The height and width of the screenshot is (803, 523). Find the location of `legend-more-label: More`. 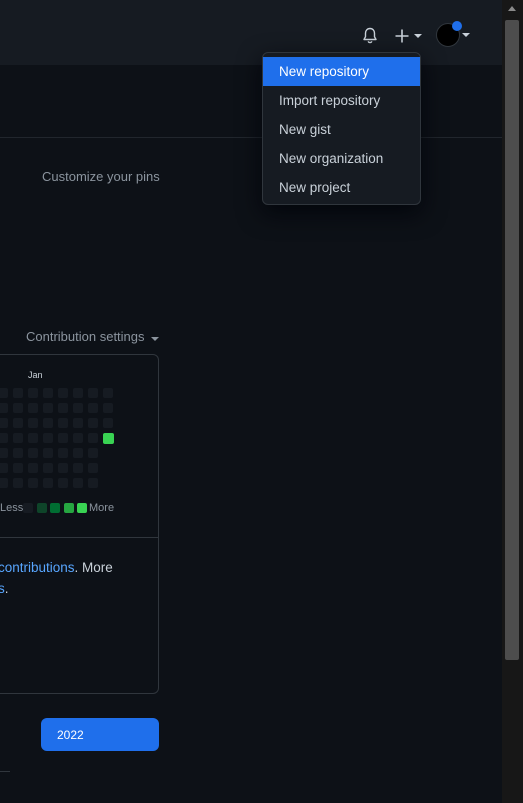

legend-more-label: More is located at coordinates (102, 508).